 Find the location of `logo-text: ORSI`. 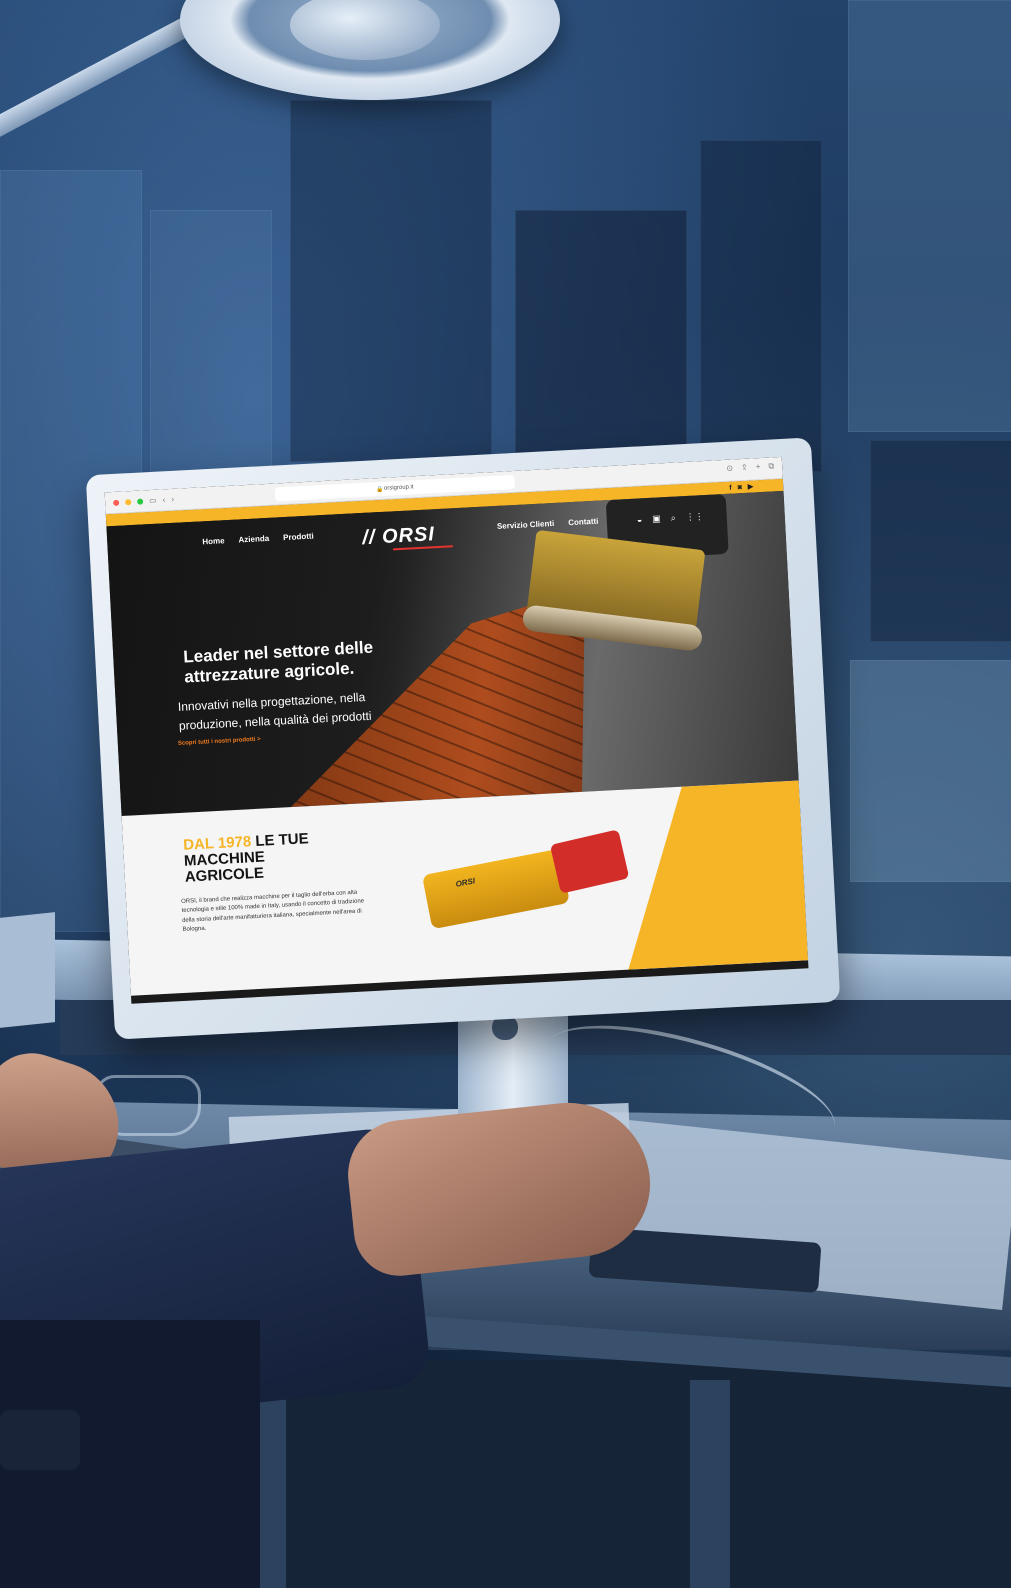

logo-text: ORSI is located at coordinates (408, 535).